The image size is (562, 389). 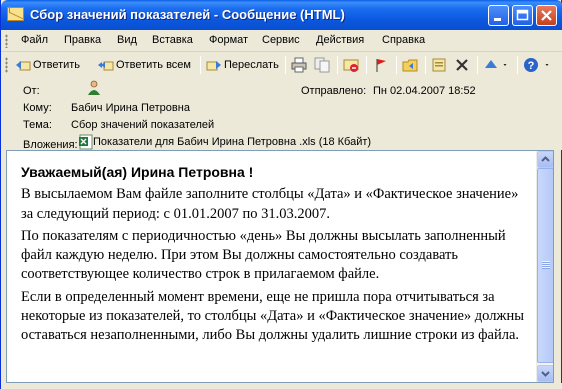 I want to click on minimize-icon, so click(x=497, y=19).